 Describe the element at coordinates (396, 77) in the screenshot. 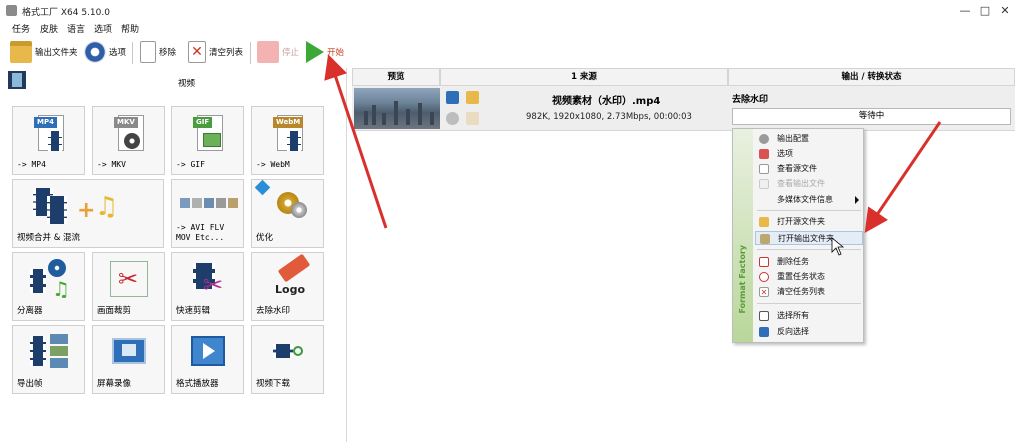

I see `column-header-preview: 预览` at that location.